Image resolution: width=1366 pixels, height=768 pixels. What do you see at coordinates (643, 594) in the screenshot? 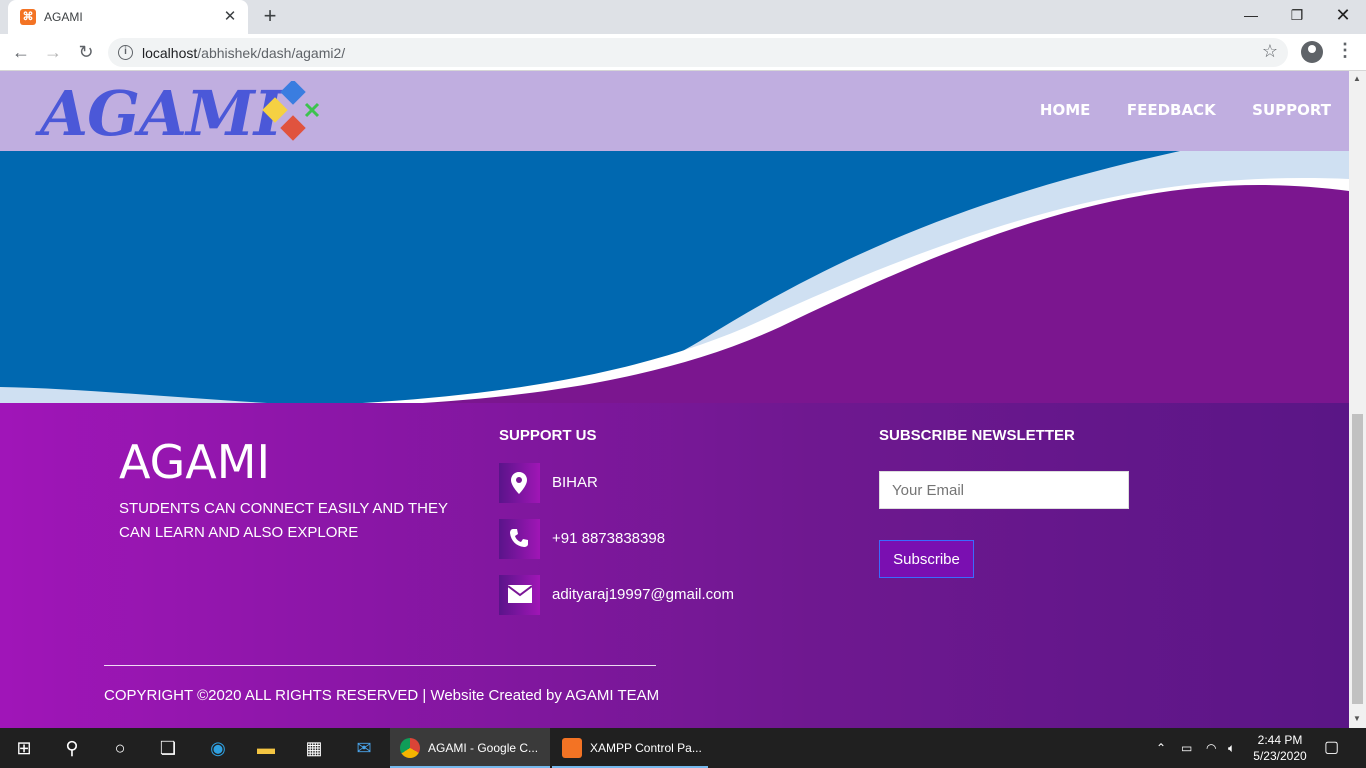
I see `email-text: adityaraj19997@gmail.com` at bounding box center [643, 594].